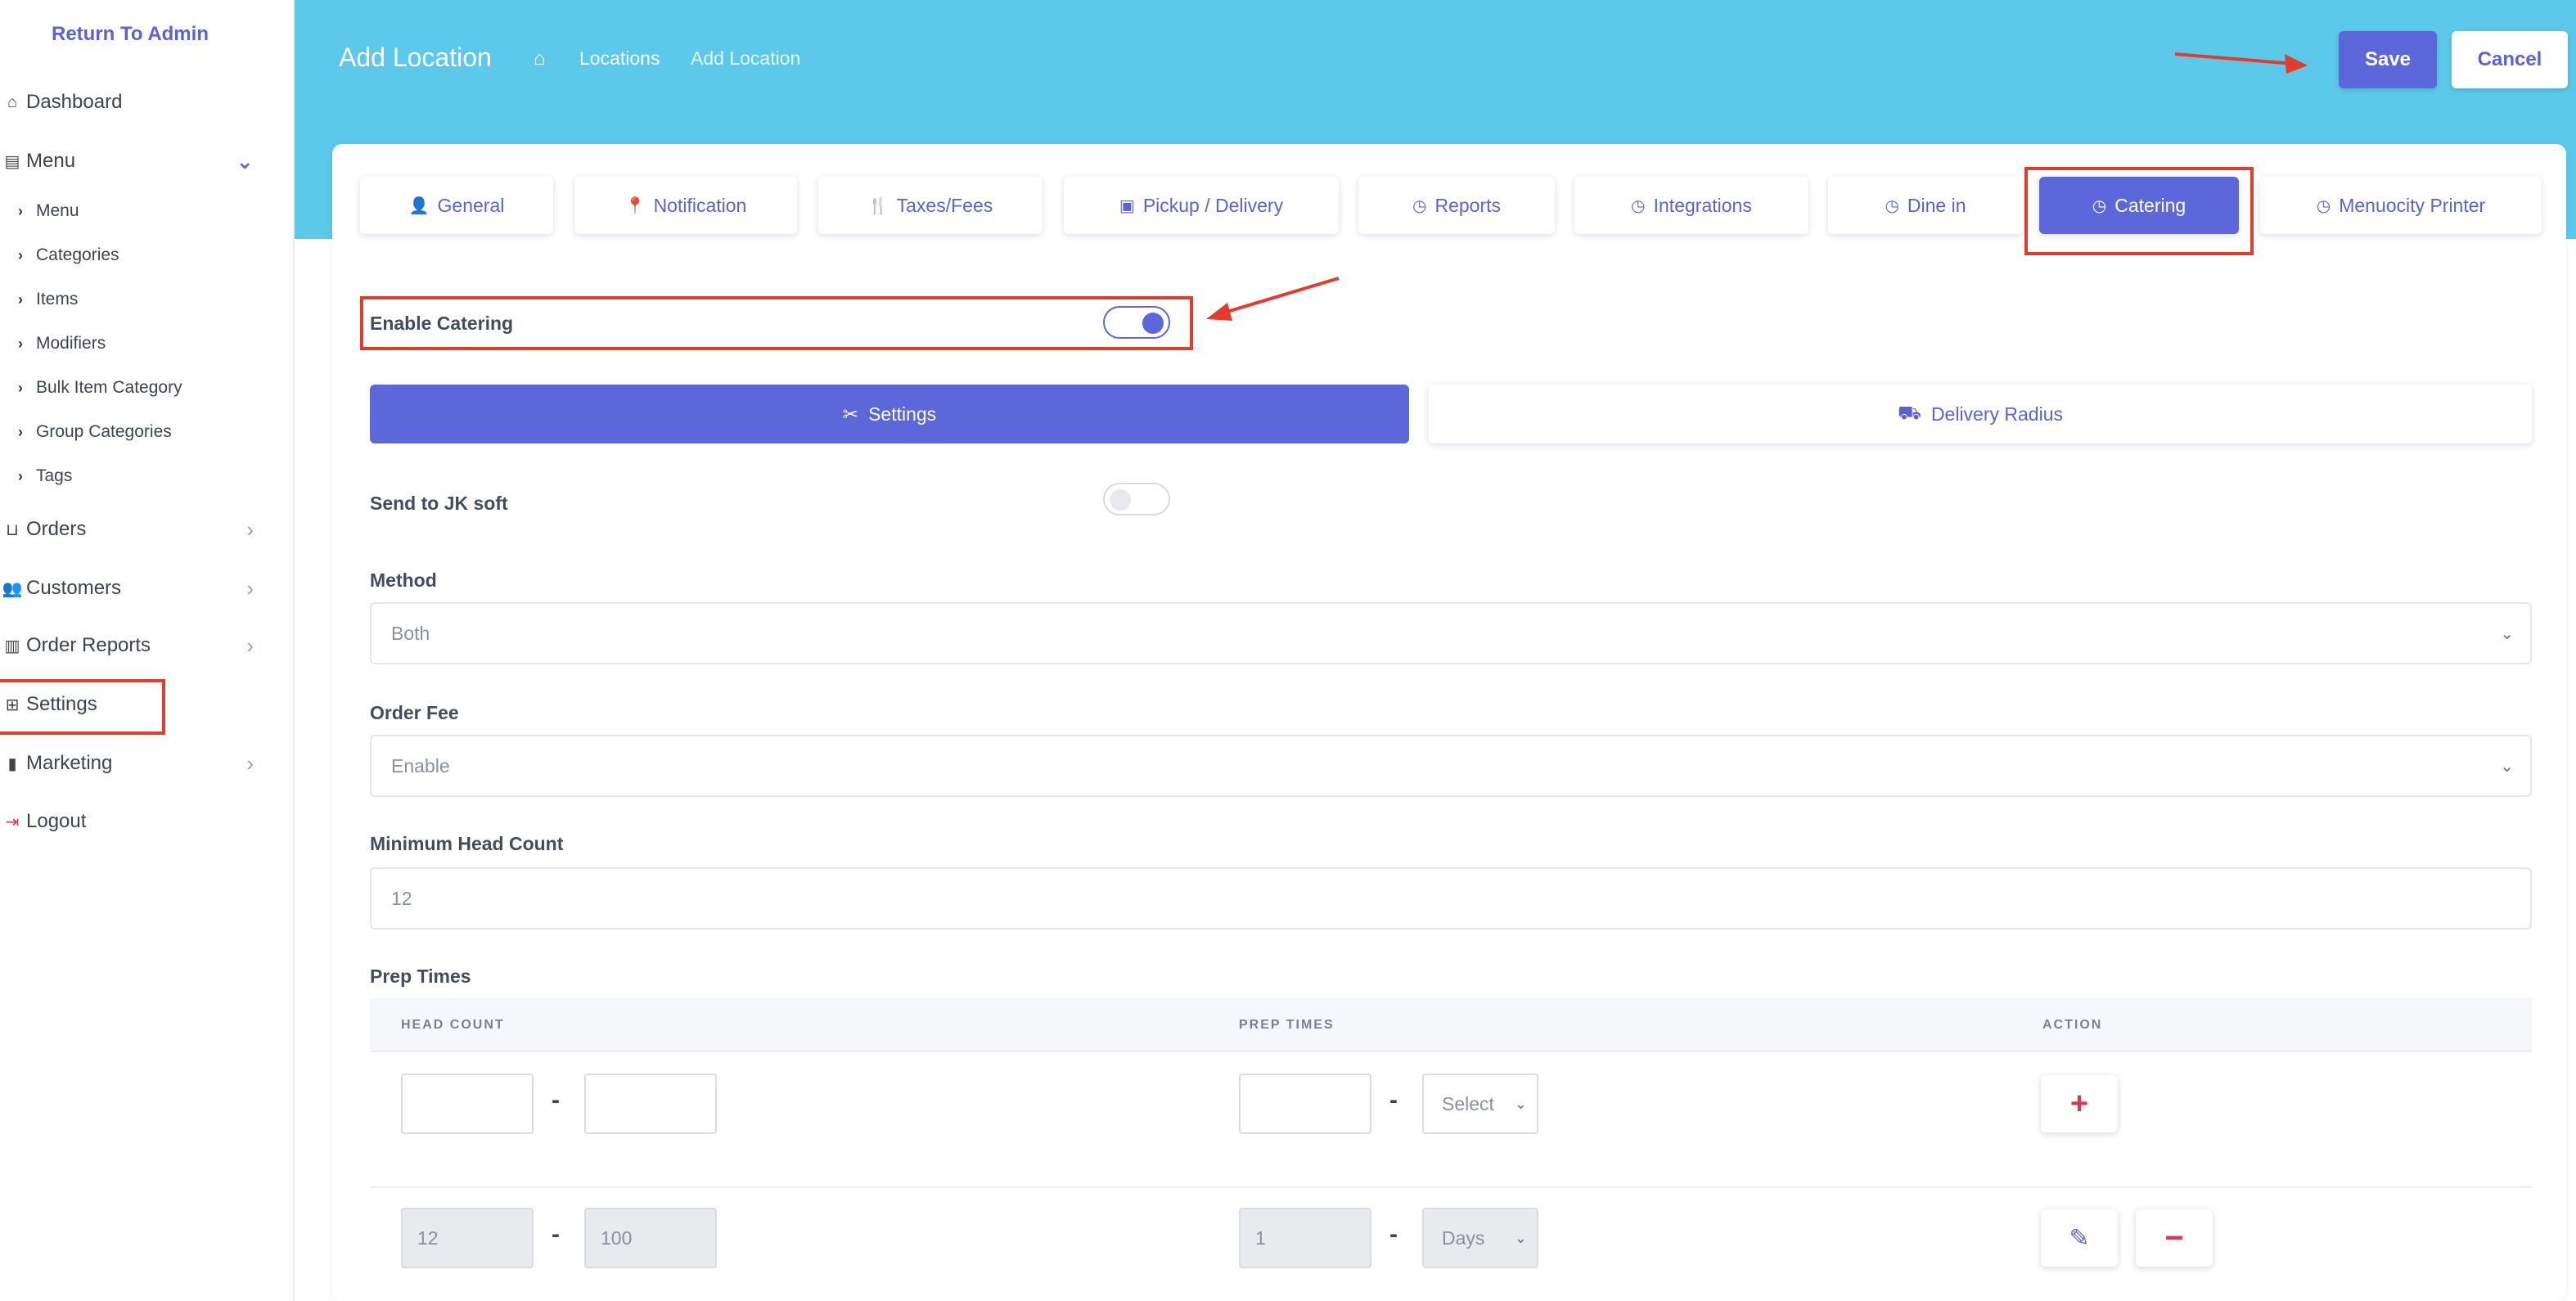 The height and width of the screenshot is (1301, 2576). What do you see at coordinates (1464, 1238) in the screenshot?
I see `prep-unit-value: Days` at bounding box center [1464, 1238].